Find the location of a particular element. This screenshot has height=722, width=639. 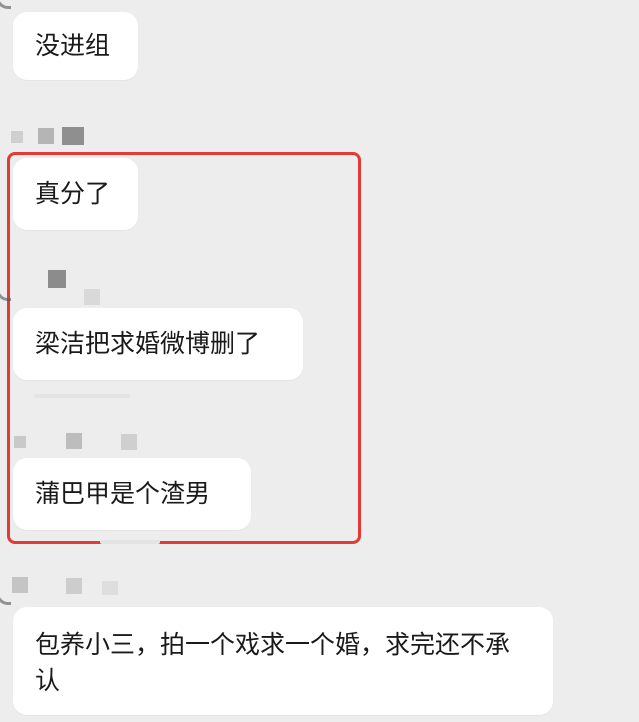

message-bubble: 梁洁把求婚微博删了 is located at coordinates (158, 344).